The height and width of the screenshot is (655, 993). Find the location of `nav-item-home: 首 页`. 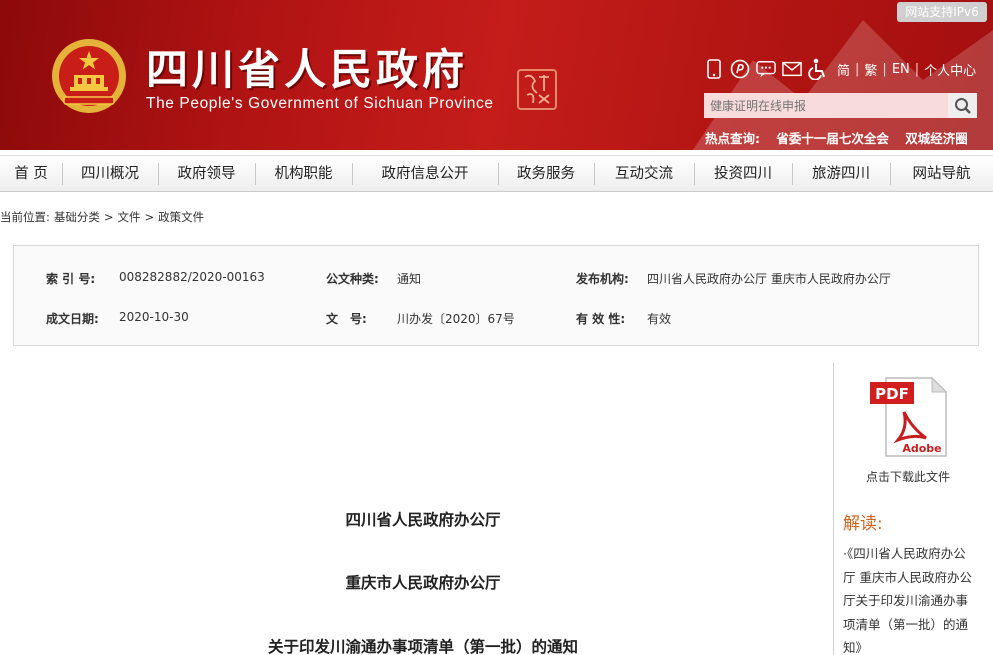

nav-item-home: 首 页 is located at coordinates (31, 174).